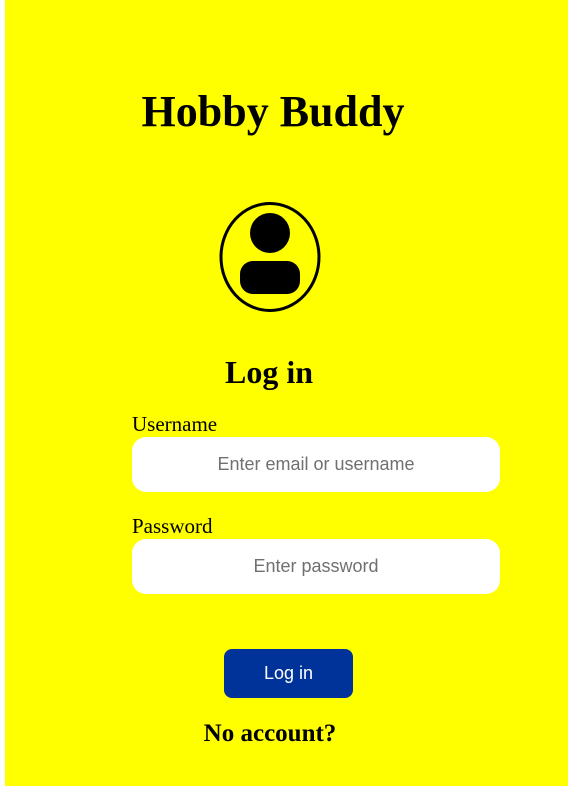 This screenshot has width=568, height=786. What do you see at coordinates (288, 673) in the screenshot?
I see `login-button: Log in` at bounding box center [288, 673].